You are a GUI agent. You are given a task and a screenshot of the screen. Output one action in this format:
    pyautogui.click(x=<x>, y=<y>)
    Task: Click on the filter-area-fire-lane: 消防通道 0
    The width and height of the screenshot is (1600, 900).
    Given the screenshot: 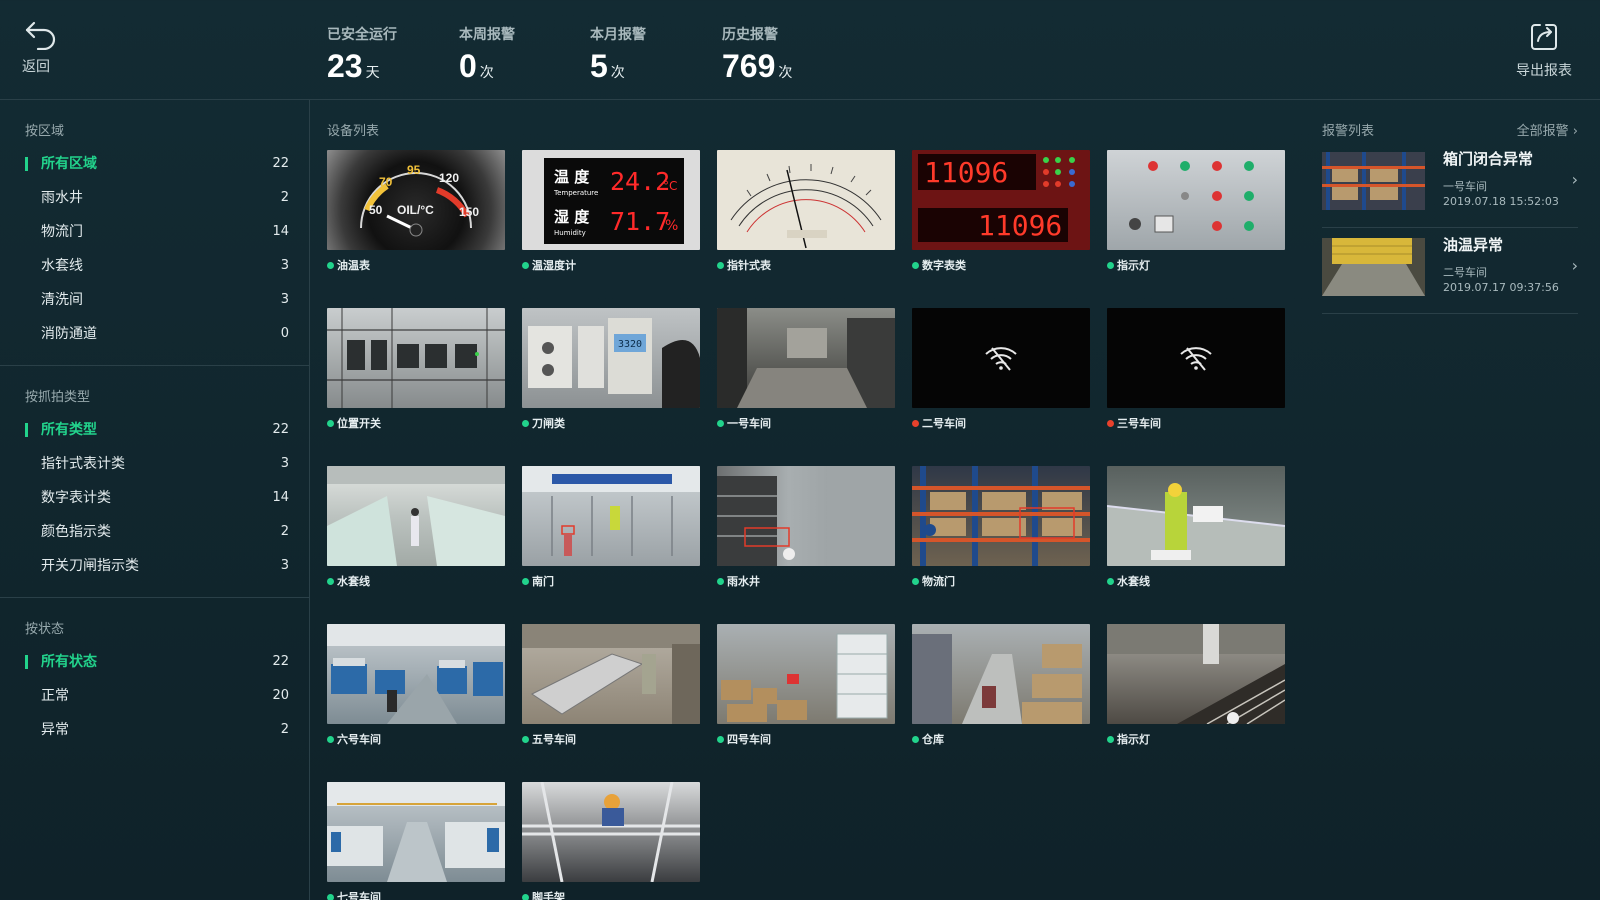 What is the action you would take?
    pyautogui.click(x=154, y=334)
    